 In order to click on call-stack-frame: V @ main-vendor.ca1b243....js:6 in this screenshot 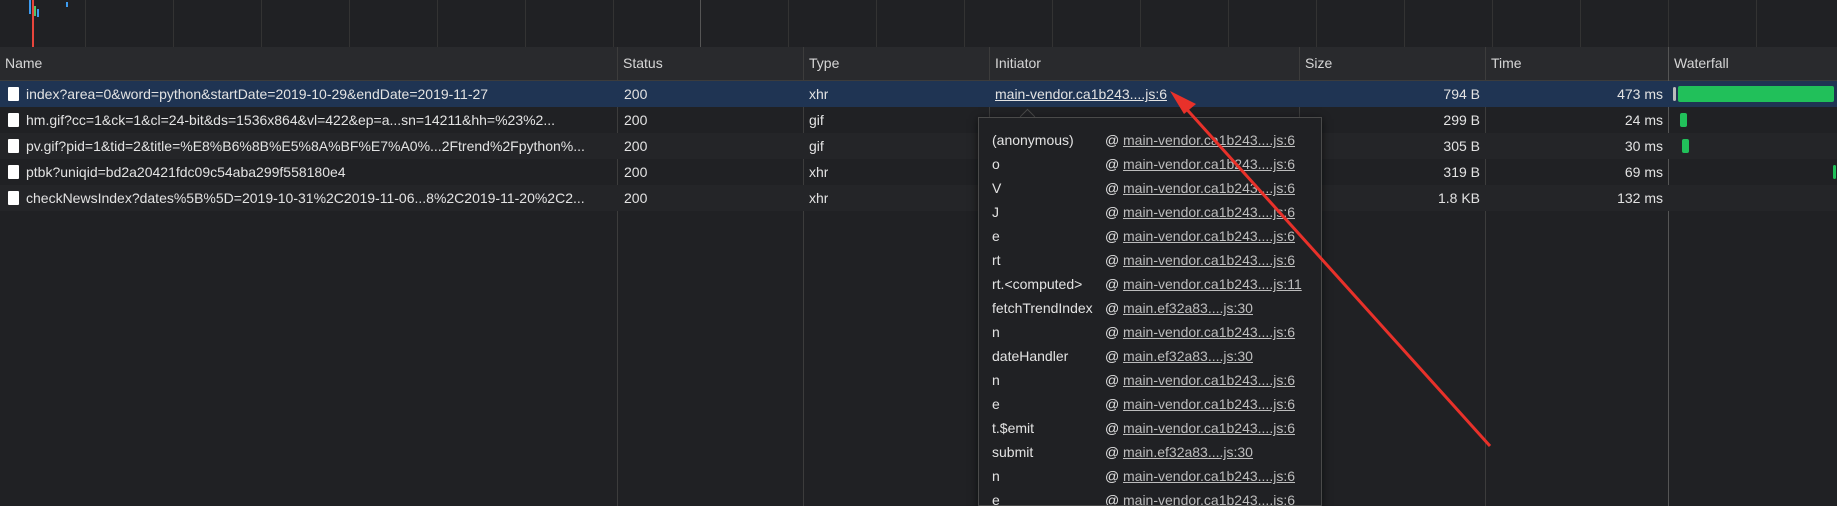, I will do `click(1150, 188)`.